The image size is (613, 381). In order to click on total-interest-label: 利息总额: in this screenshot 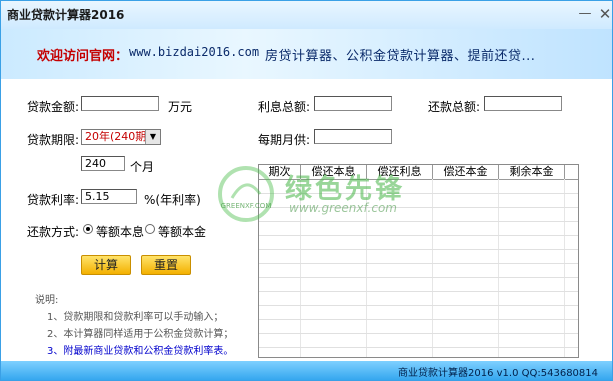, I will do `click(284, 107)`.